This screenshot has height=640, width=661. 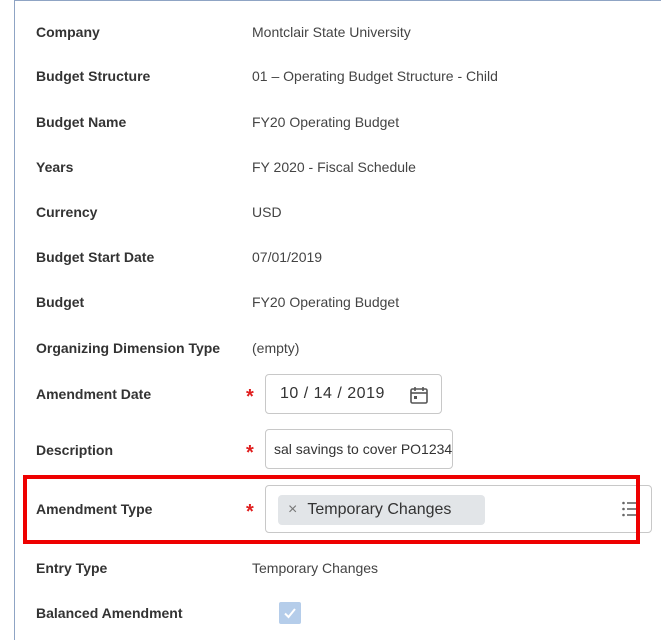 What do you see at coordinates (94, 394) in the screenshot?
I see `label-amendment-date: Amendment Date` at bounding box center [94, 394].